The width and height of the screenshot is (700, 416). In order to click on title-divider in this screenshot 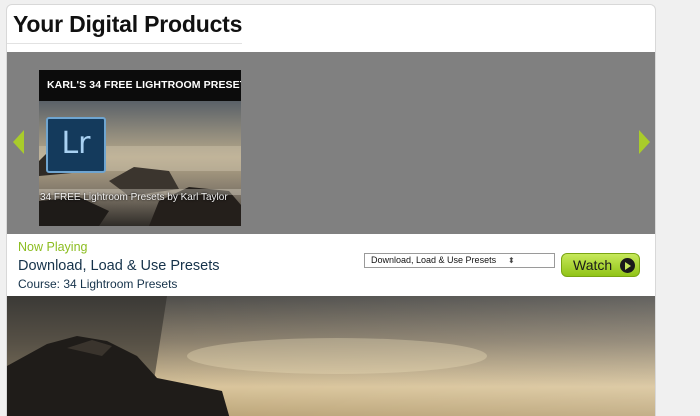, I will do `click(124, 43)`.